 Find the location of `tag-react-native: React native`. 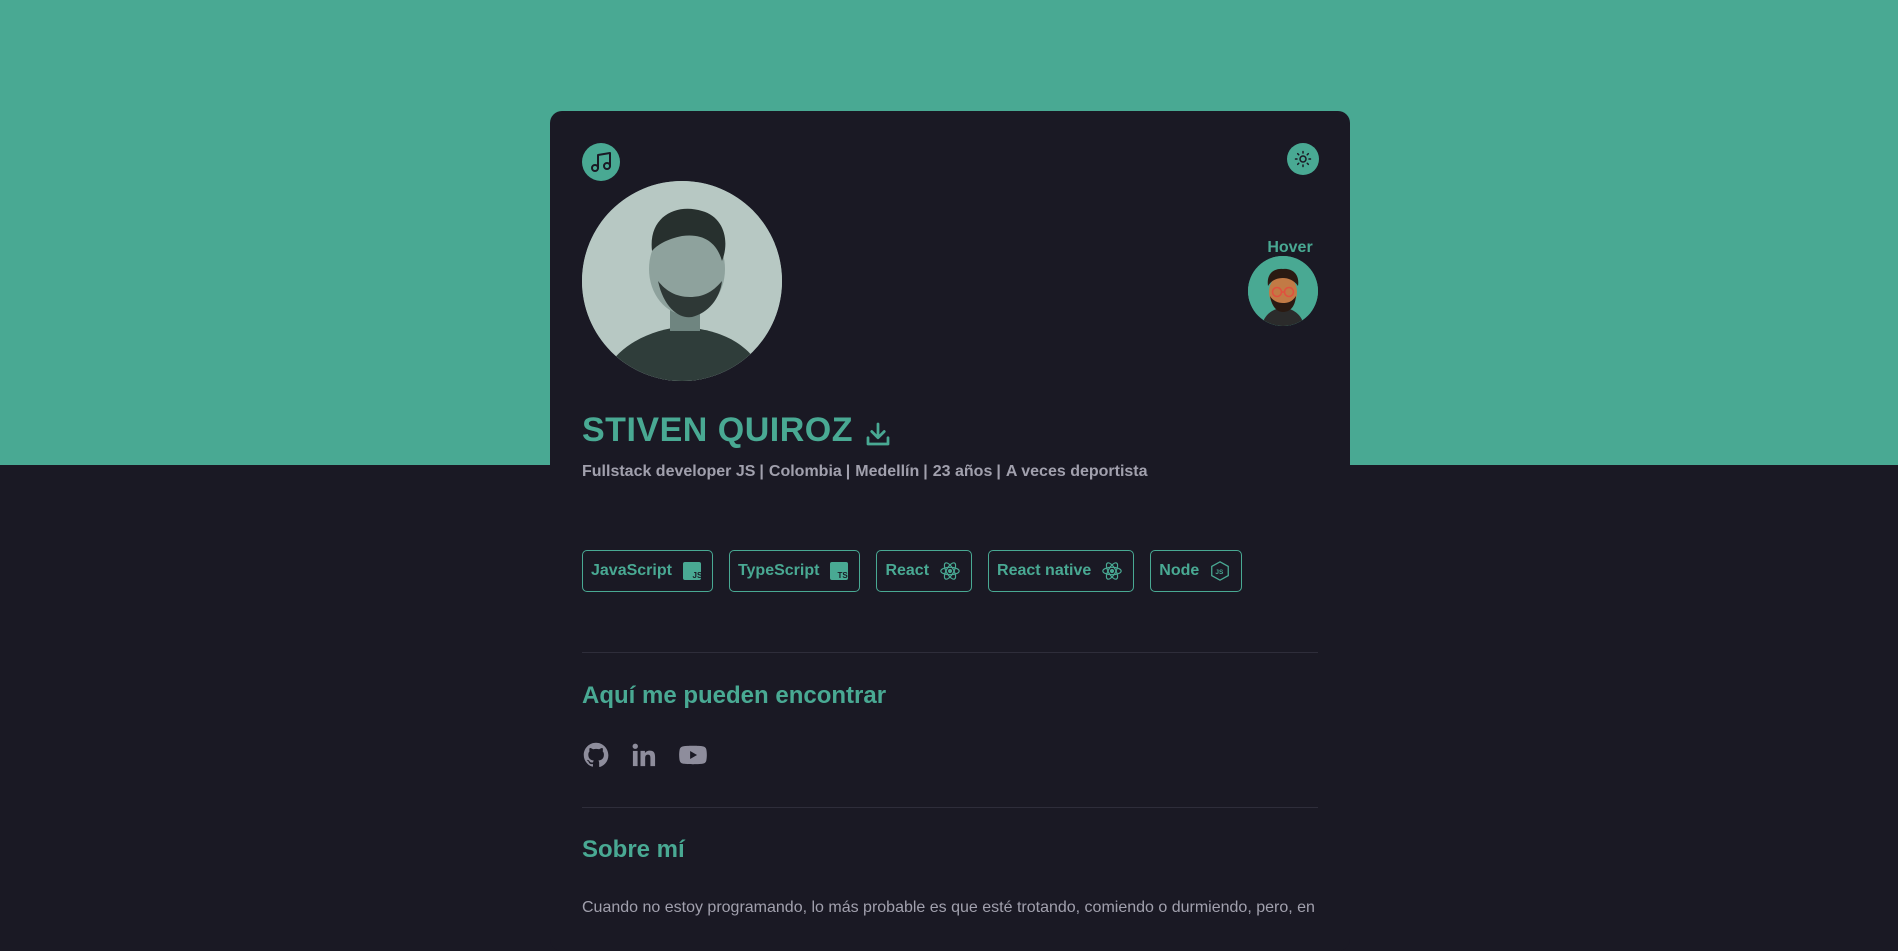

tag-react-native: React native is located at coordinates (1061, 571).